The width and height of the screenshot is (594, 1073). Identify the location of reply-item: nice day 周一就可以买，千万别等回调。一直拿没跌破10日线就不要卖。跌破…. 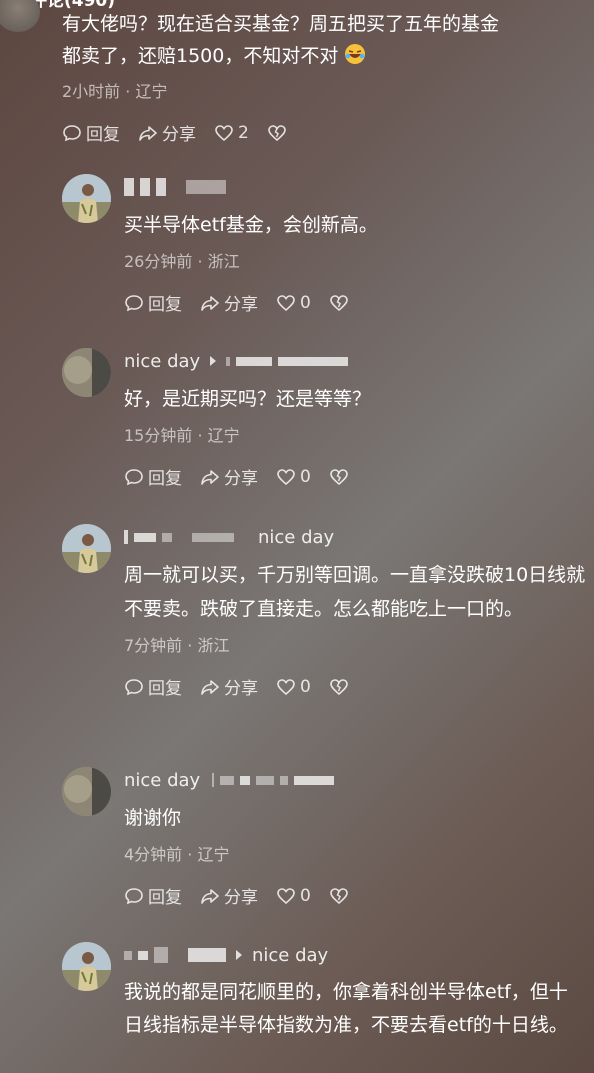
(324, 611).